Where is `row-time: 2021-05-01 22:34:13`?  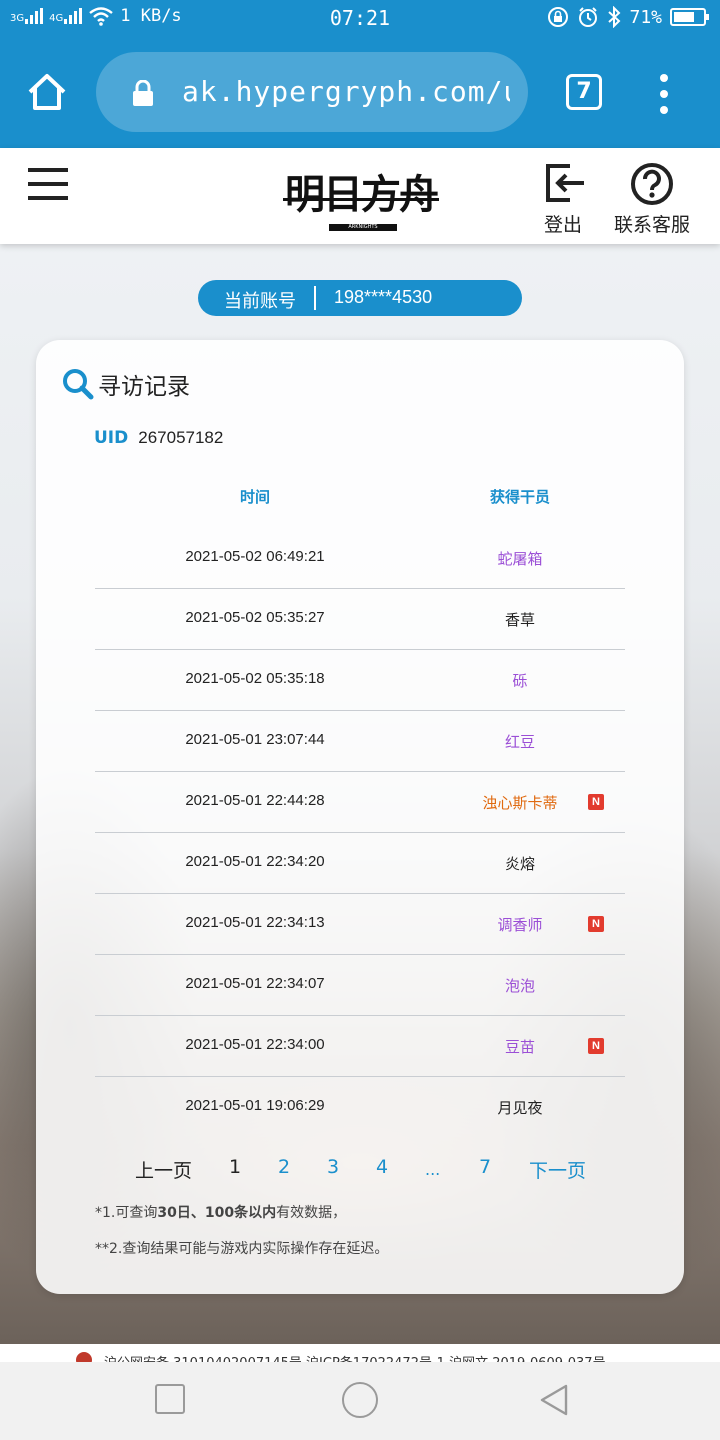
row-time: 2021-05-01 22:34:13 is located at coordinates (255, 922).